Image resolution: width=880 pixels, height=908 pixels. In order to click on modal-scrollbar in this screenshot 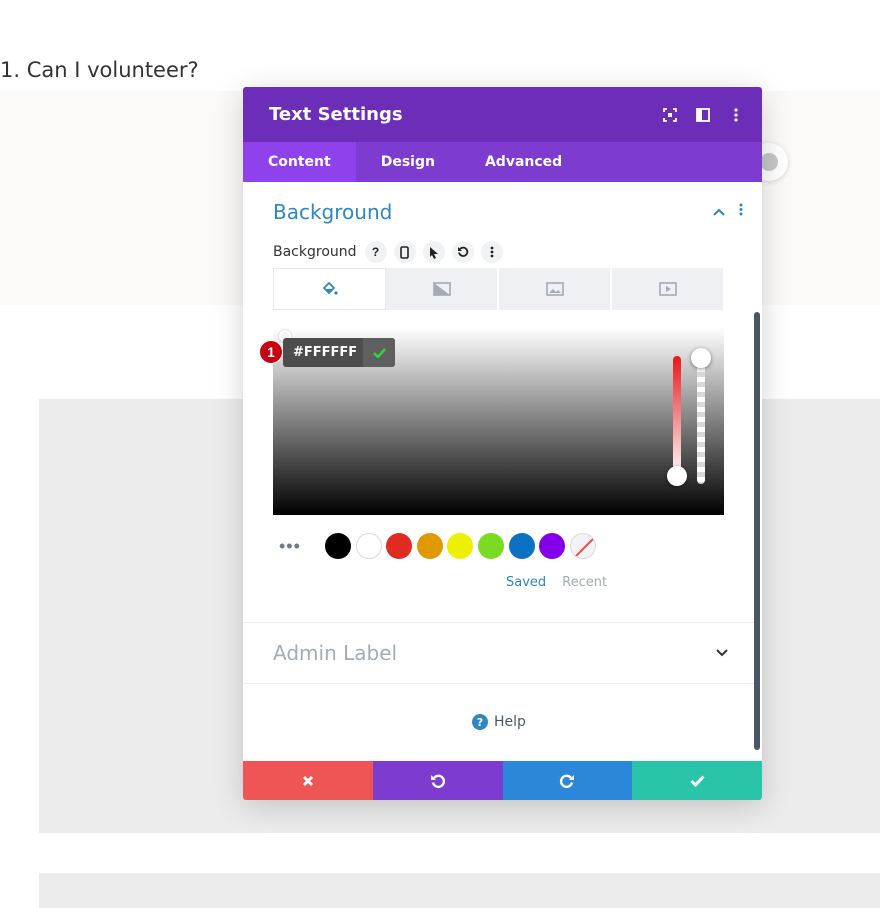, I will do `click(757, 531)`.